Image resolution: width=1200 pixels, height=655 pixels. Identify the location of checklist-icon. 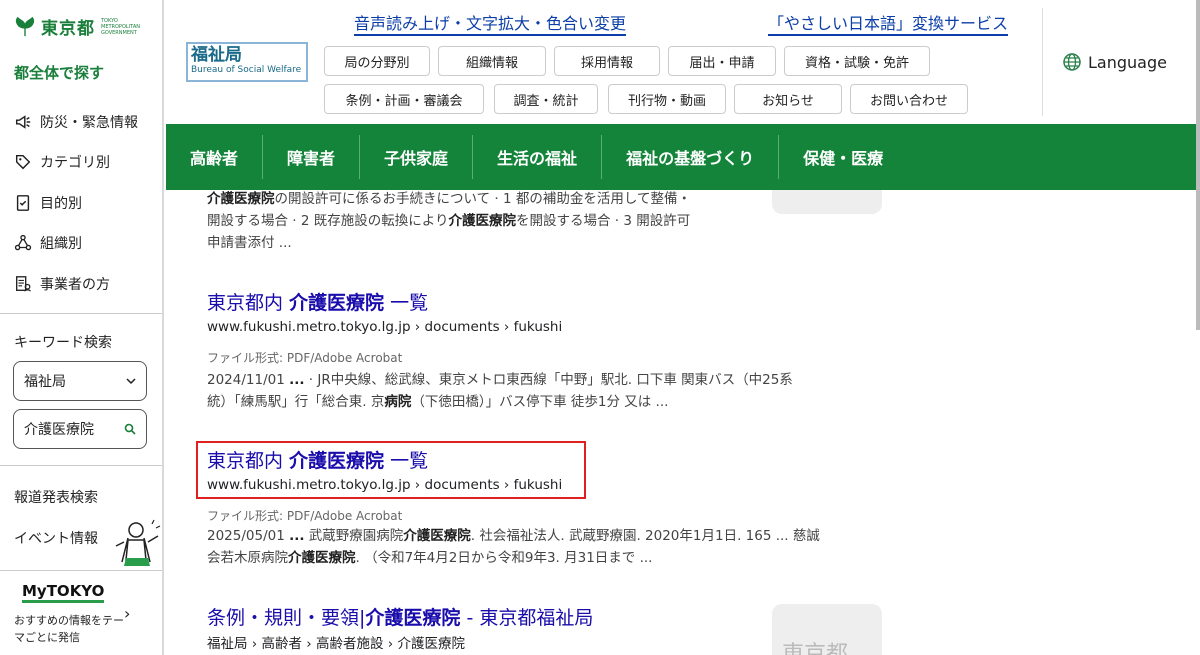
(23, 203).